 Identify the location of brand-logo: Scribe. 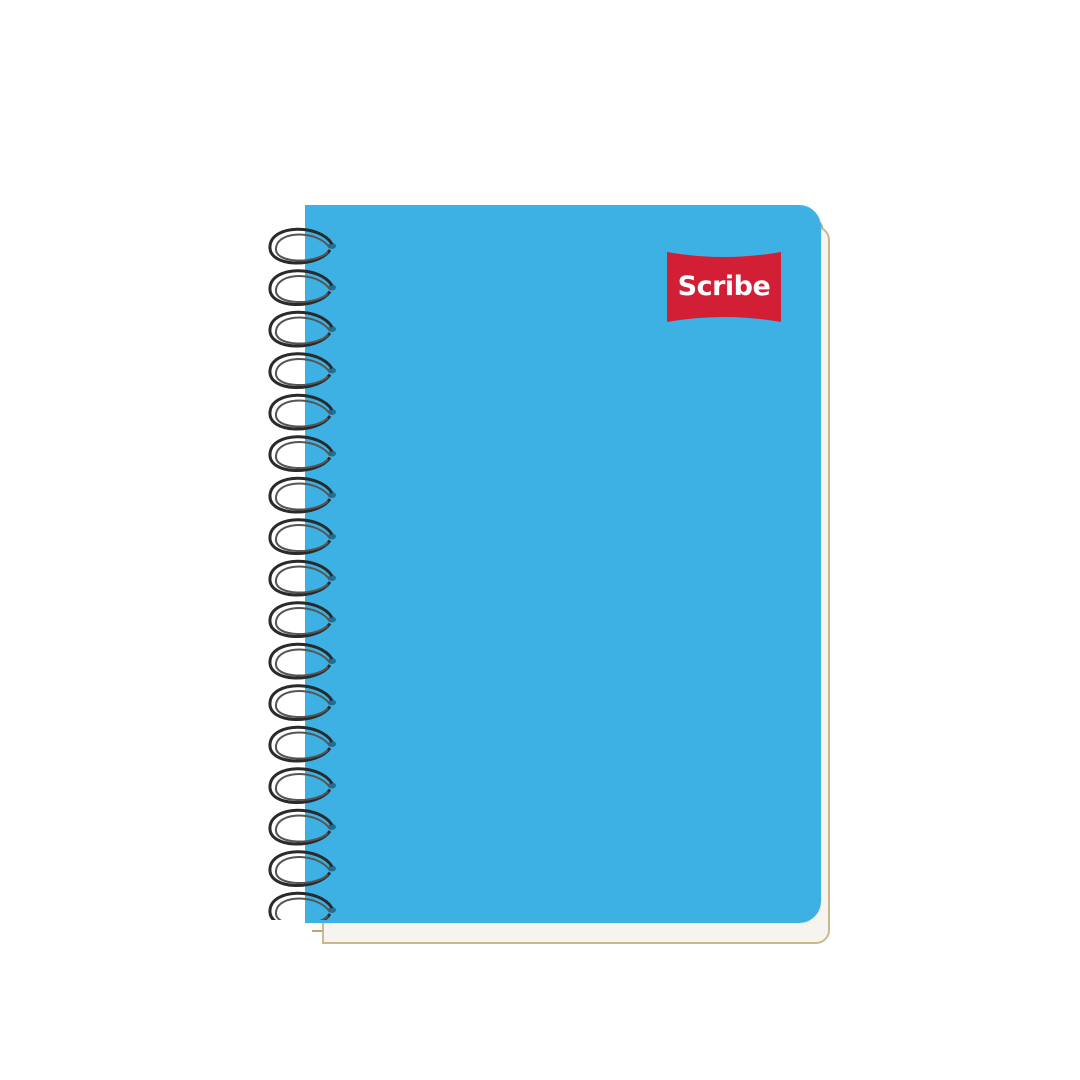
(724, 287).